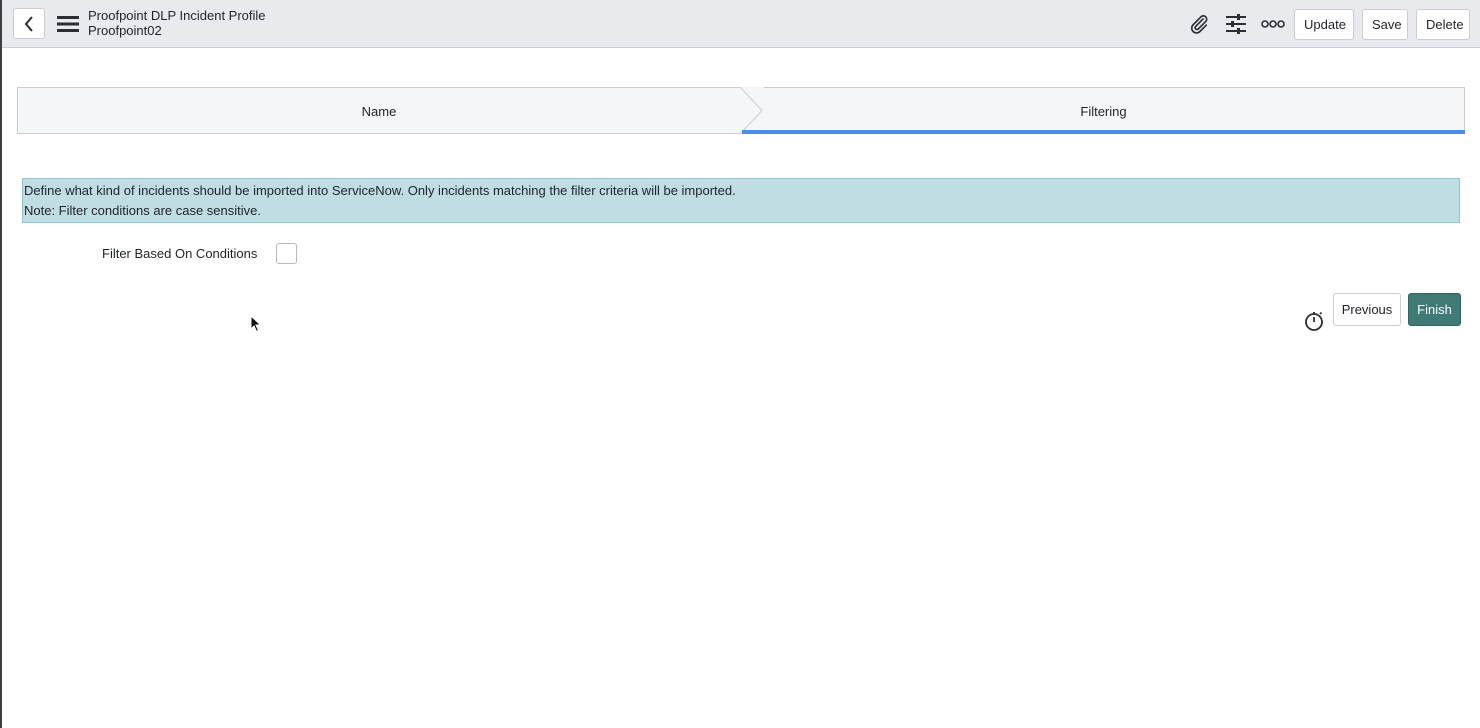 The image size is (1480, 728). I want to click on more-options-button, so click(1273, 24).